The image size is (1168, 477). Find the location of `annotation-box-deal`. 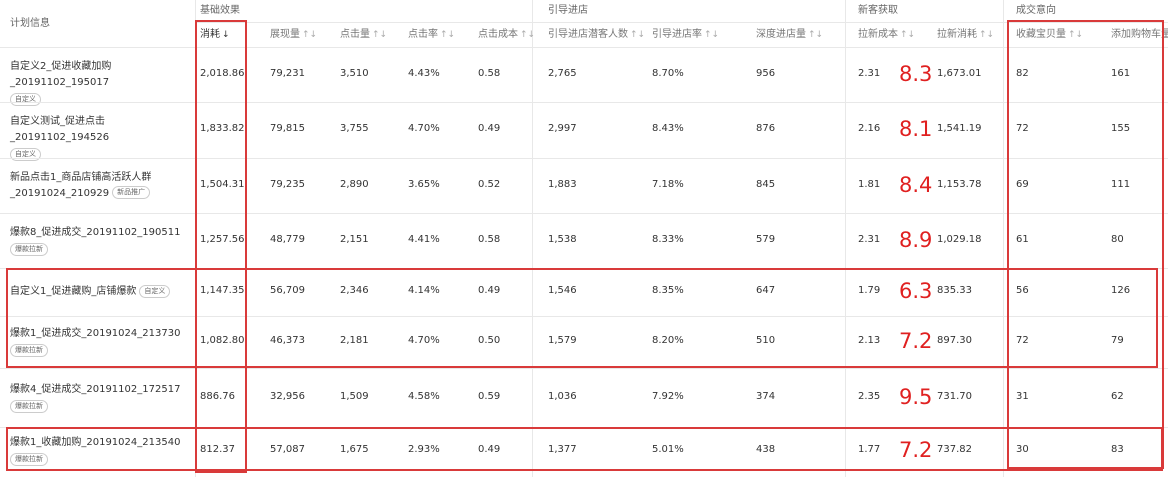

annotation-box-deal is located at coordinates (1085, 244).